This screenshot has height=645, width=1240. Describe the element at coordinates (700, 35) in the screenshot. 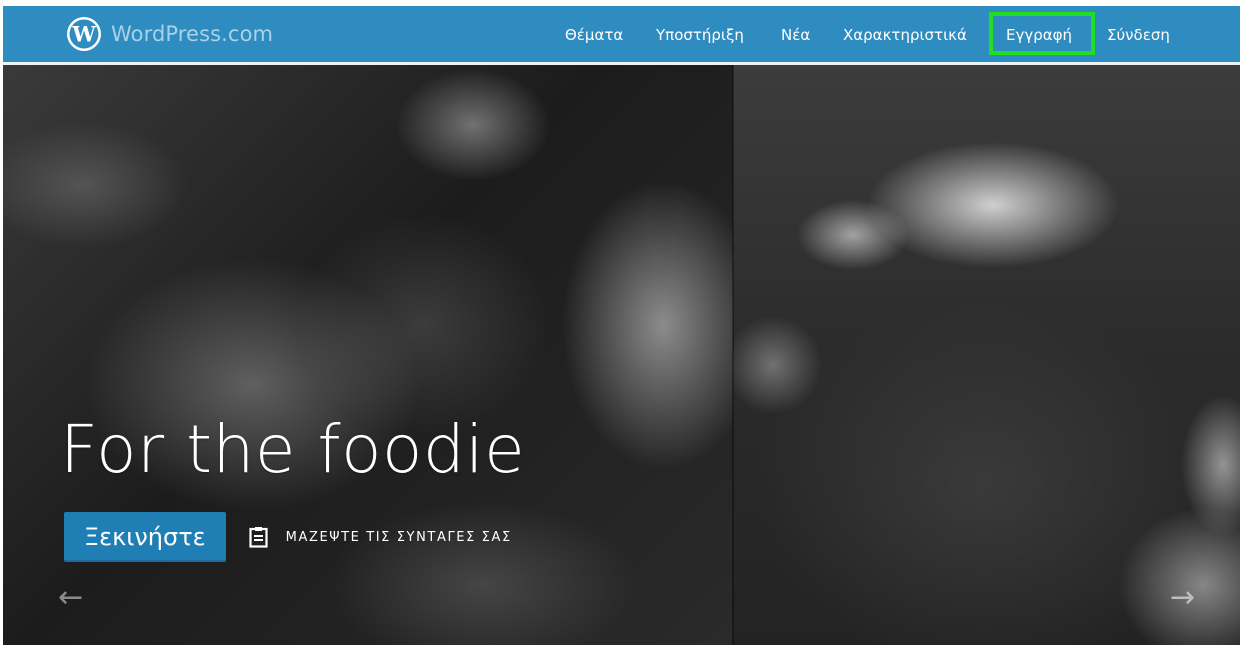

I see `nav-item-support: Υποστήριξη` at that location.